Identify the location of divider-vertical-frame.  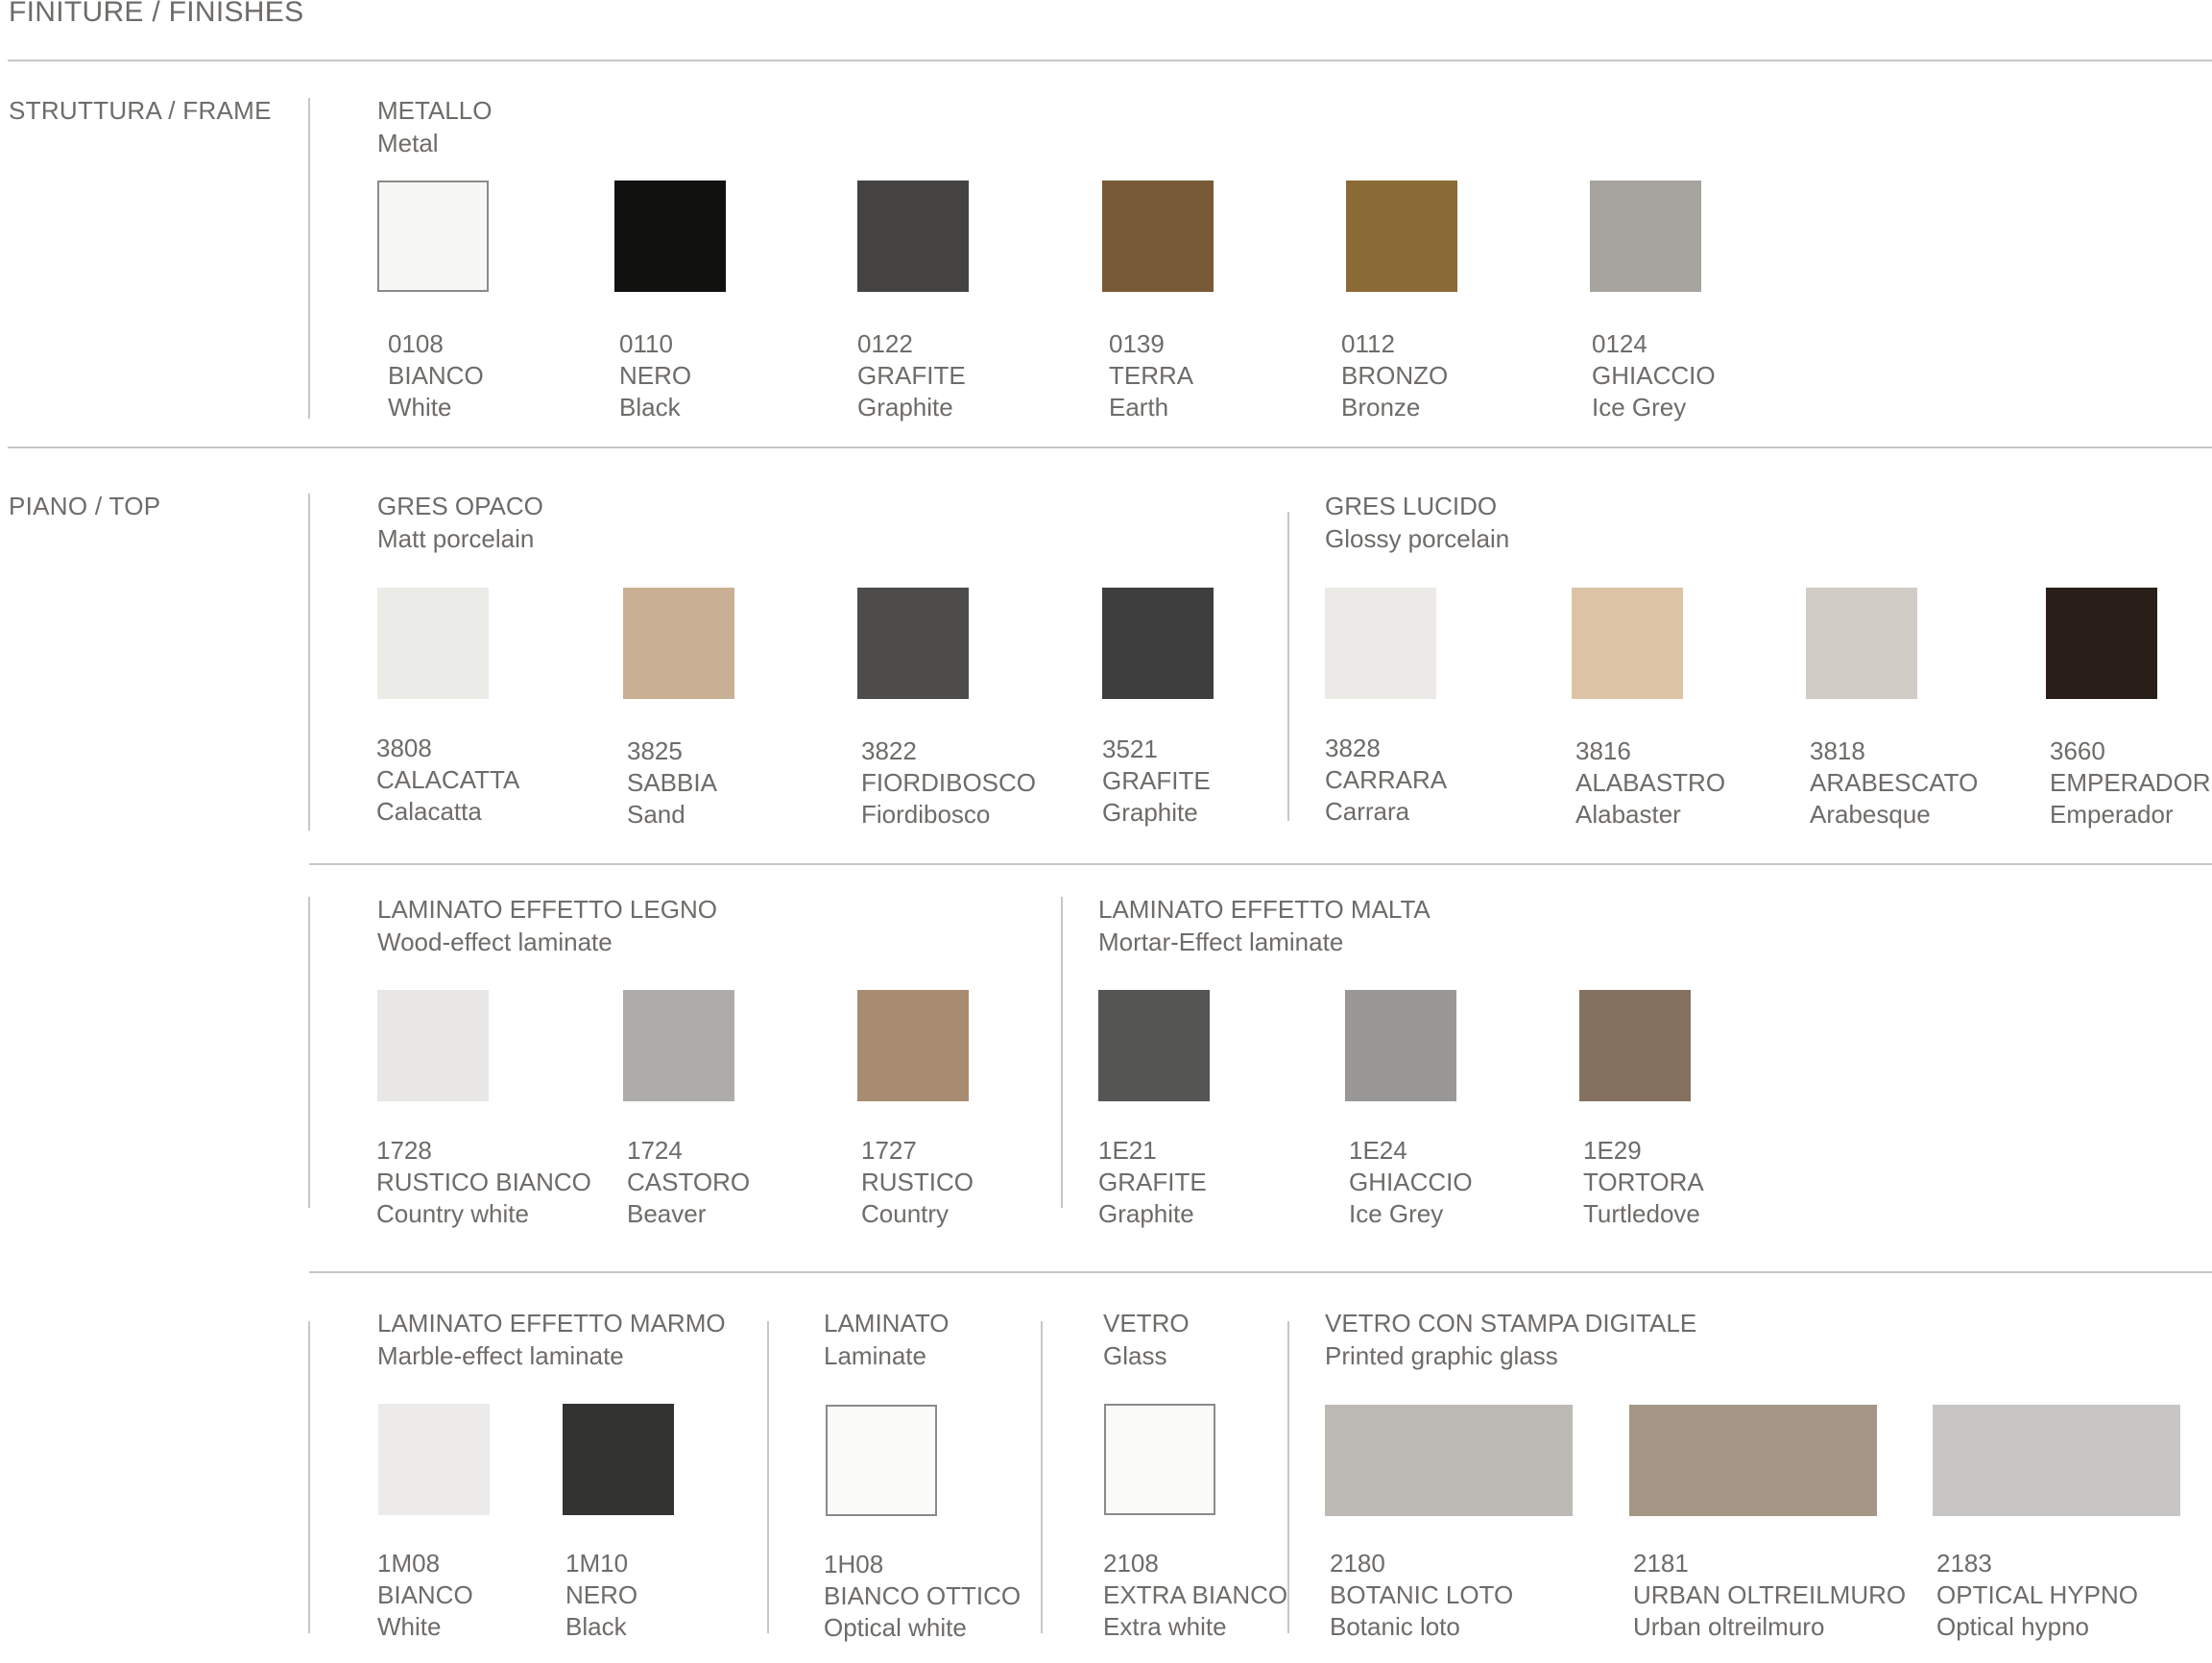
(309, 259).